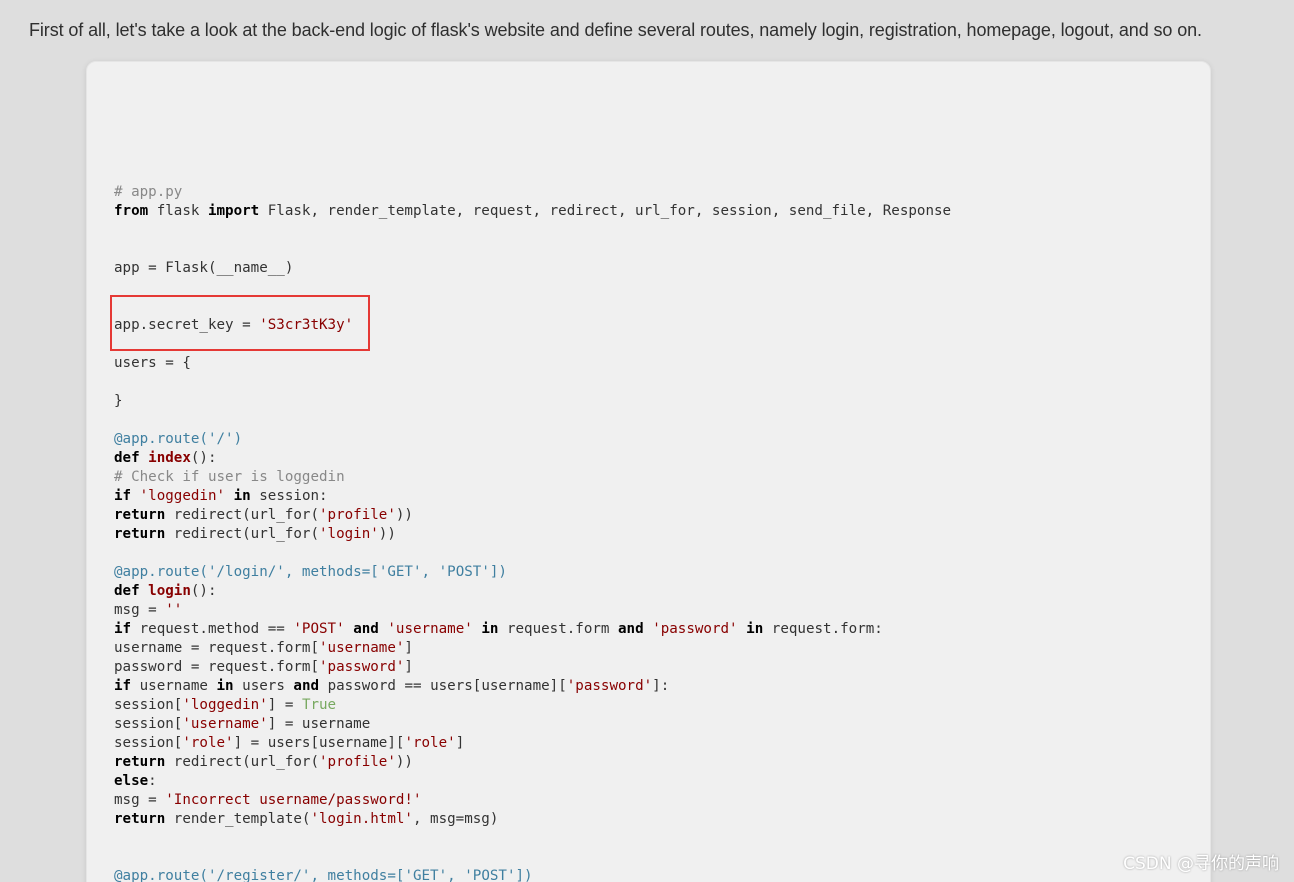 The width and height of the screenshot is (1294, 882). I want to click on boolean-literal: True, so click(319, 705).